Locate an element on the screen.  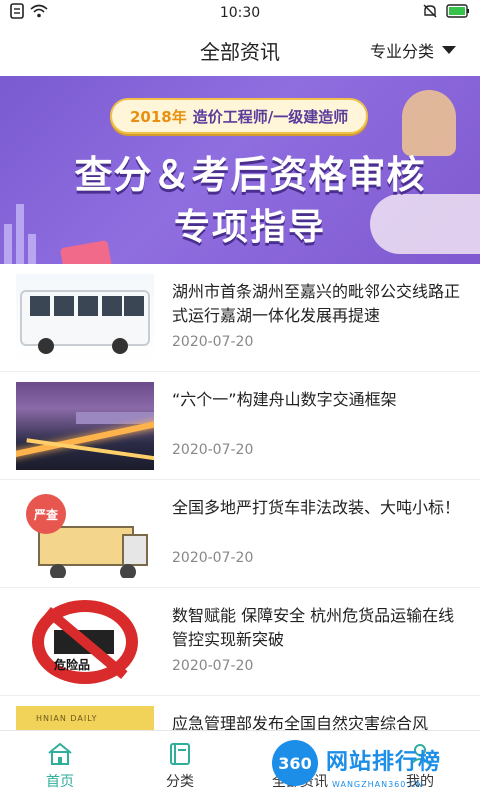
page-title: 全部资讯 is located at coordinates (240, 51).